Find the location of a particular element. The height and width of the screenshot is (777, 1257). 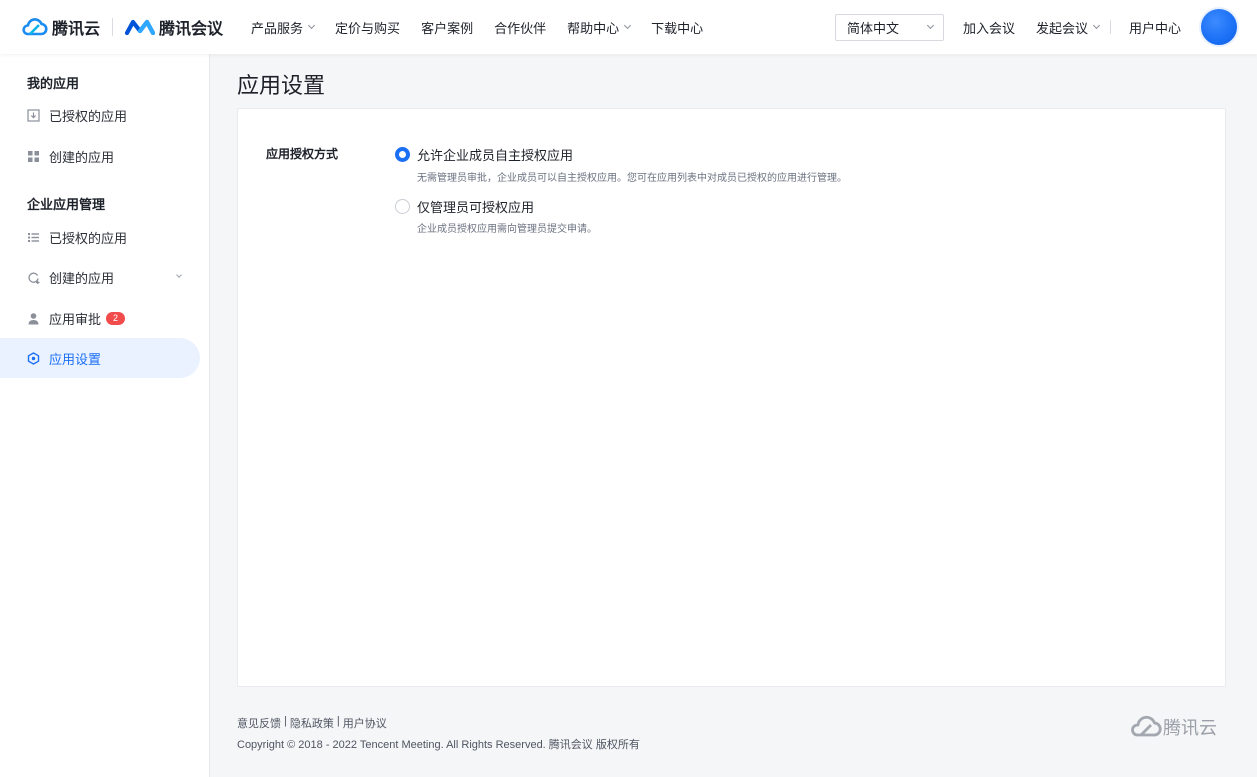

footer-logo-text: 腾讯云 is located at coordinates (1190, 728).